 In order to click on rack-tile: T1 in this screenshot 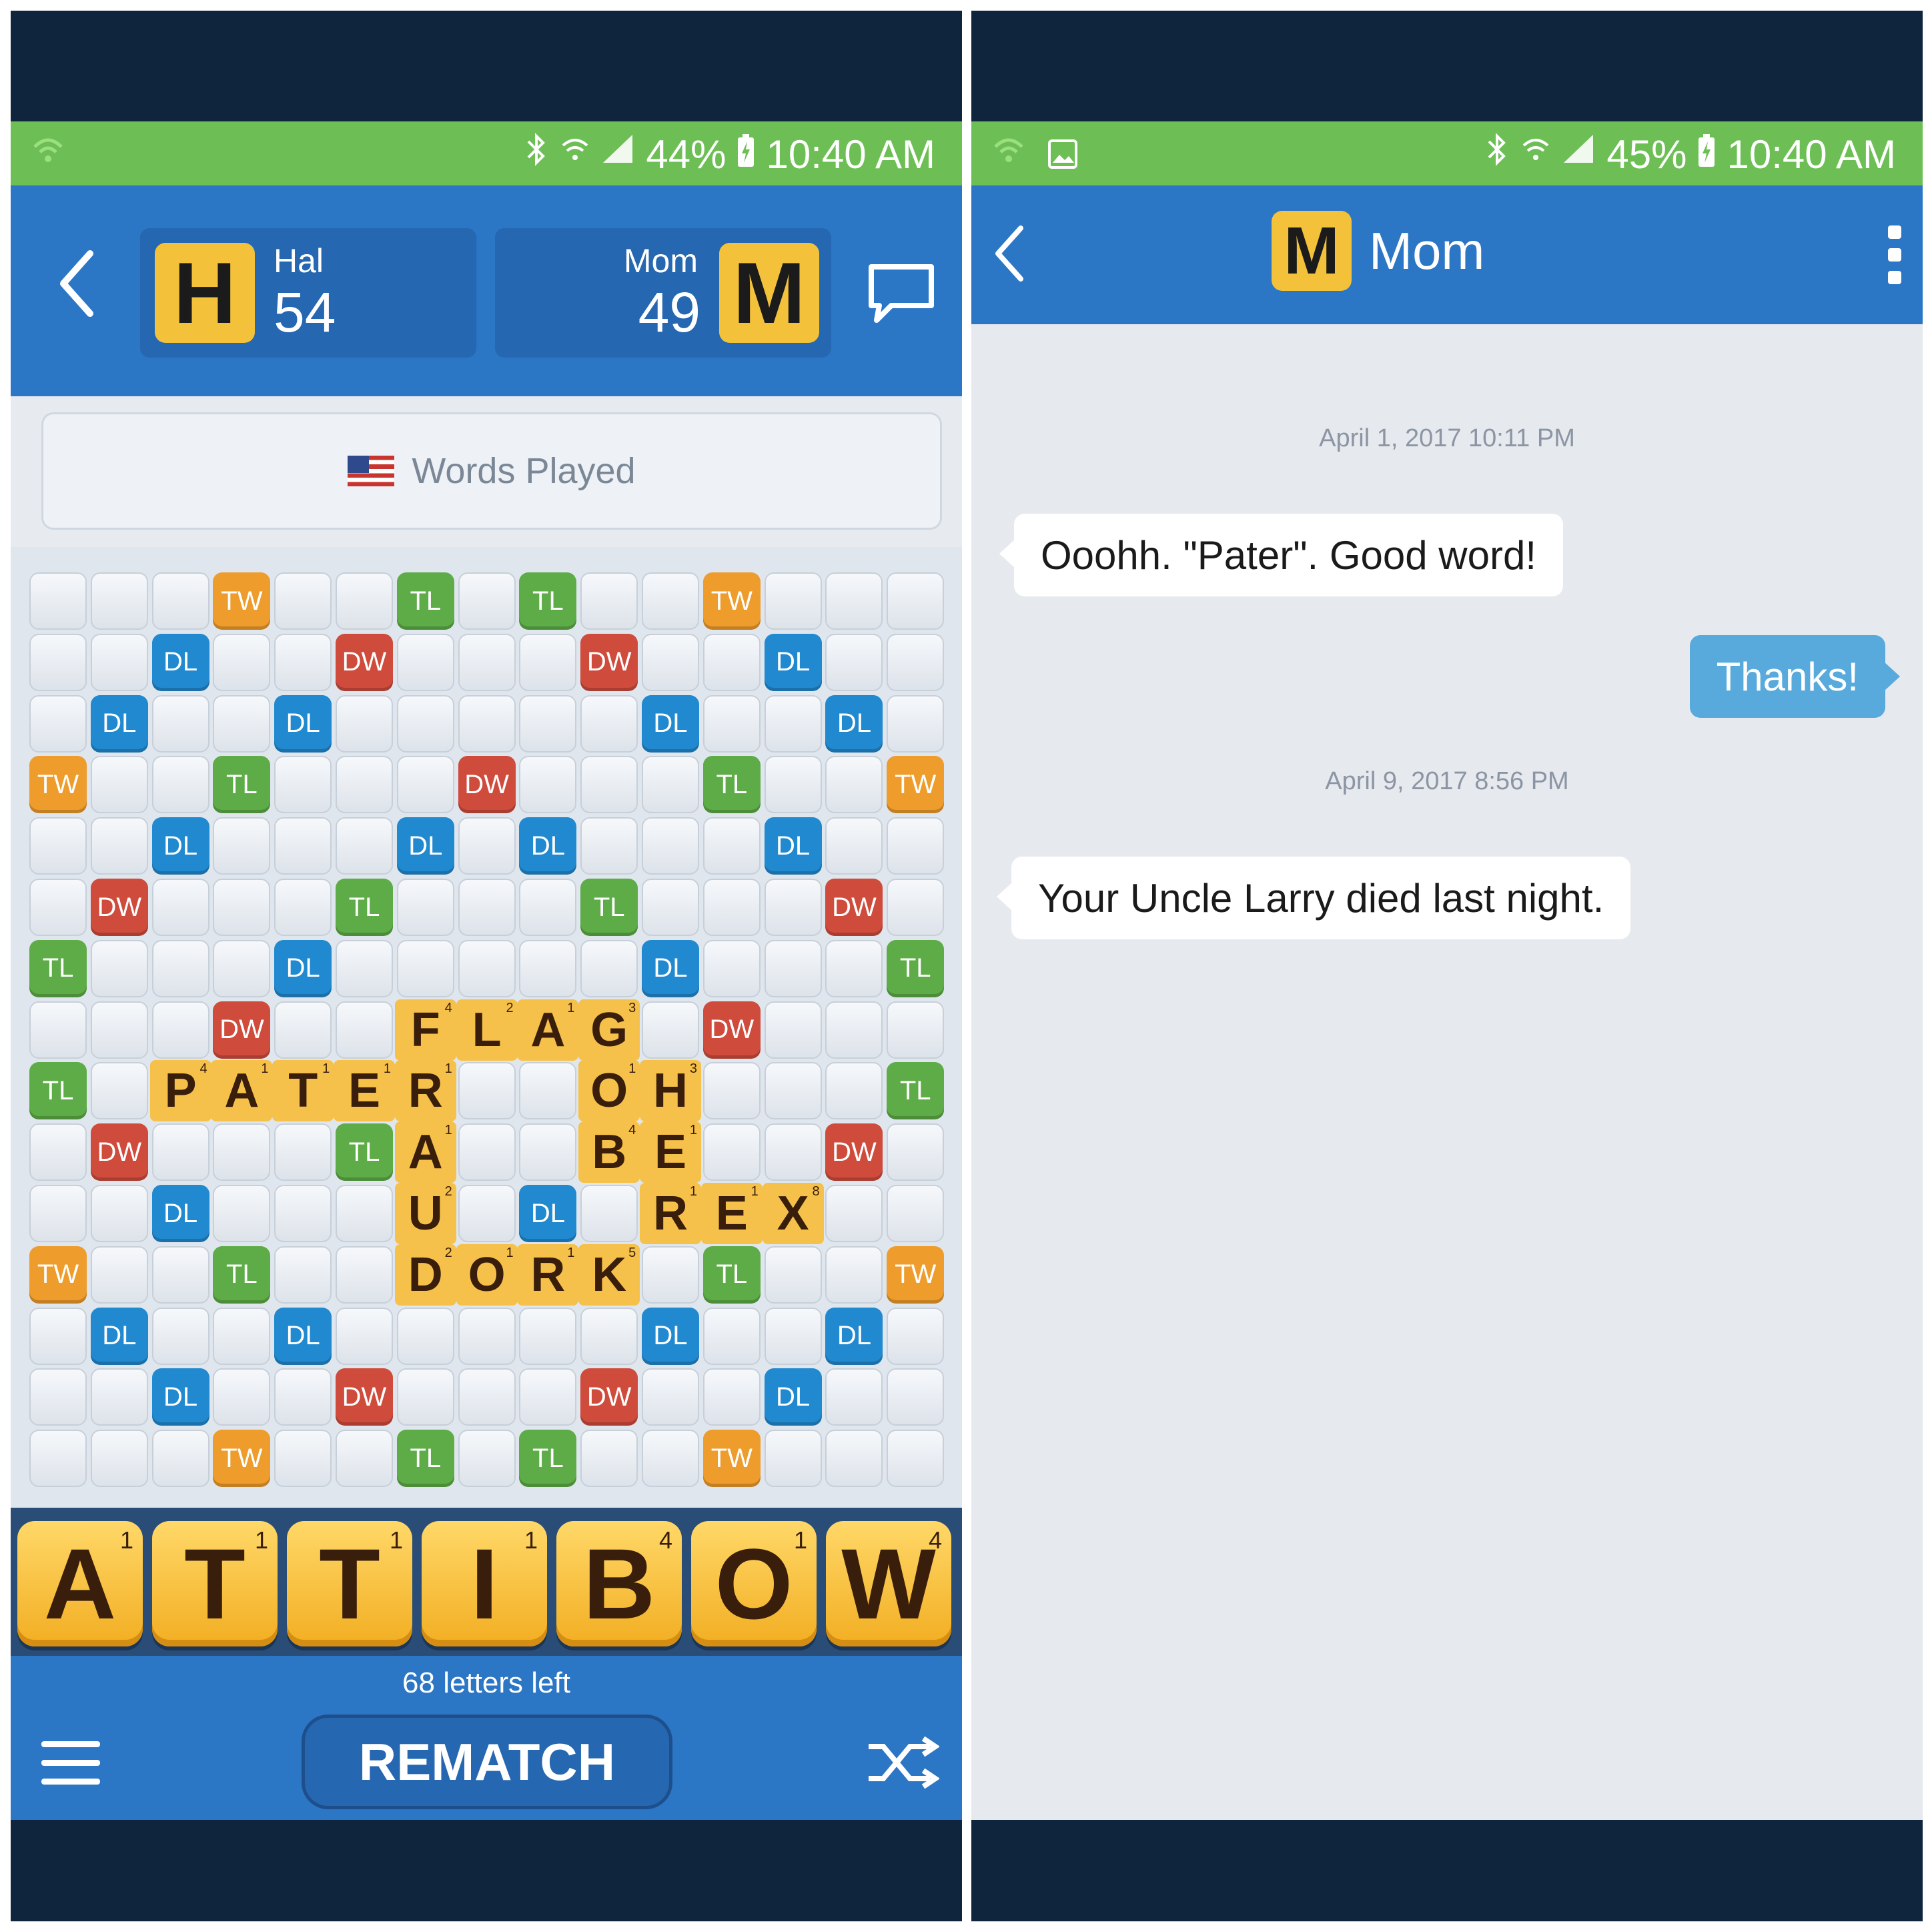, I will do `click(215, 1583)`.